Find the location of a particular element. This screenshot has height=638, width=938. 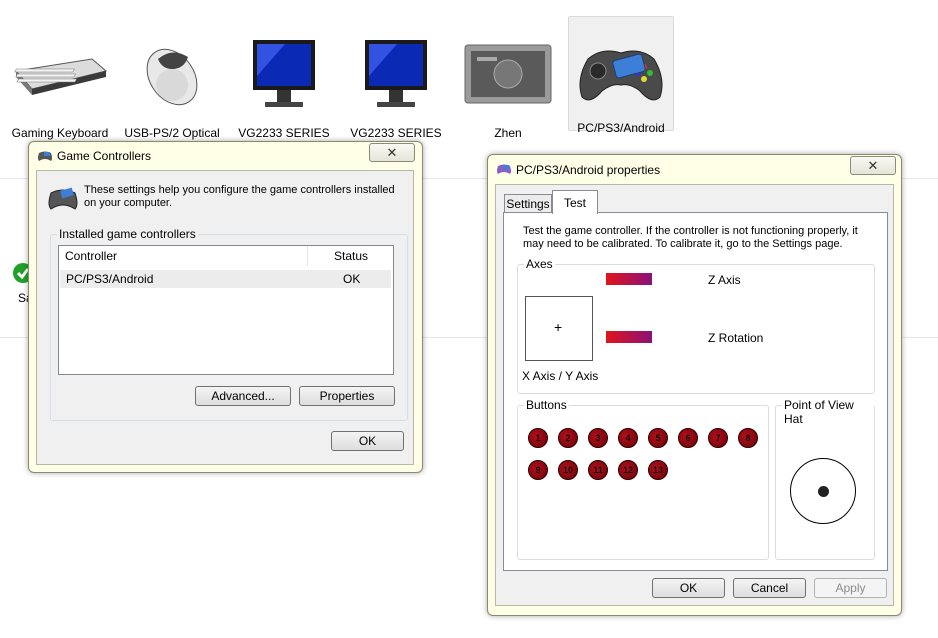

tab-settings: Settings is located at coordinates (528, 203).